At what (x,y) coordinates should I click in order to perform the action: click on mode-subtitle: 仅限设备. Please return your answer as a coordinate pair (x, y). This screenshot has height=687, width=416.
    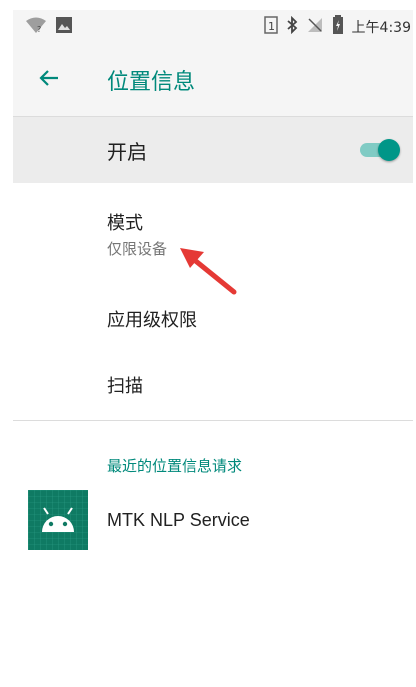
    Looking at the image, I should click on (137, 249).